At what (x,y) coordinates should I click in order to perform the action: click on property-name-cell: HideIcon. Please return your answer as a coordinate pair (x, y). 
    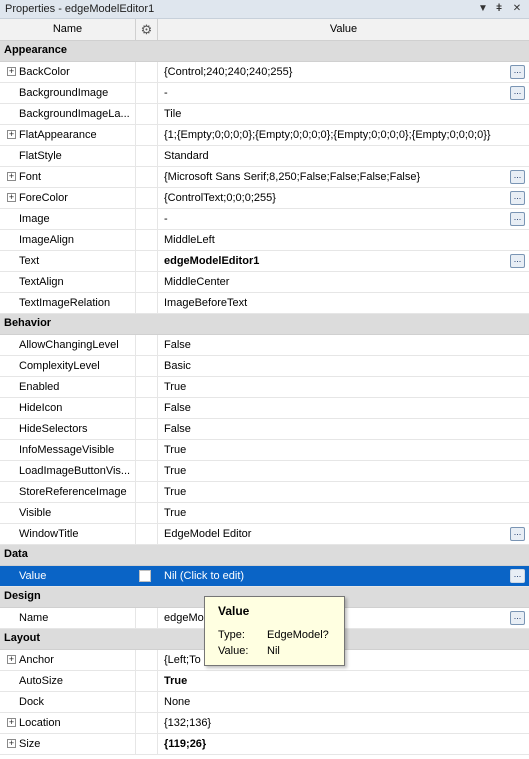
    Looking at the image, I should click on (68, 408).